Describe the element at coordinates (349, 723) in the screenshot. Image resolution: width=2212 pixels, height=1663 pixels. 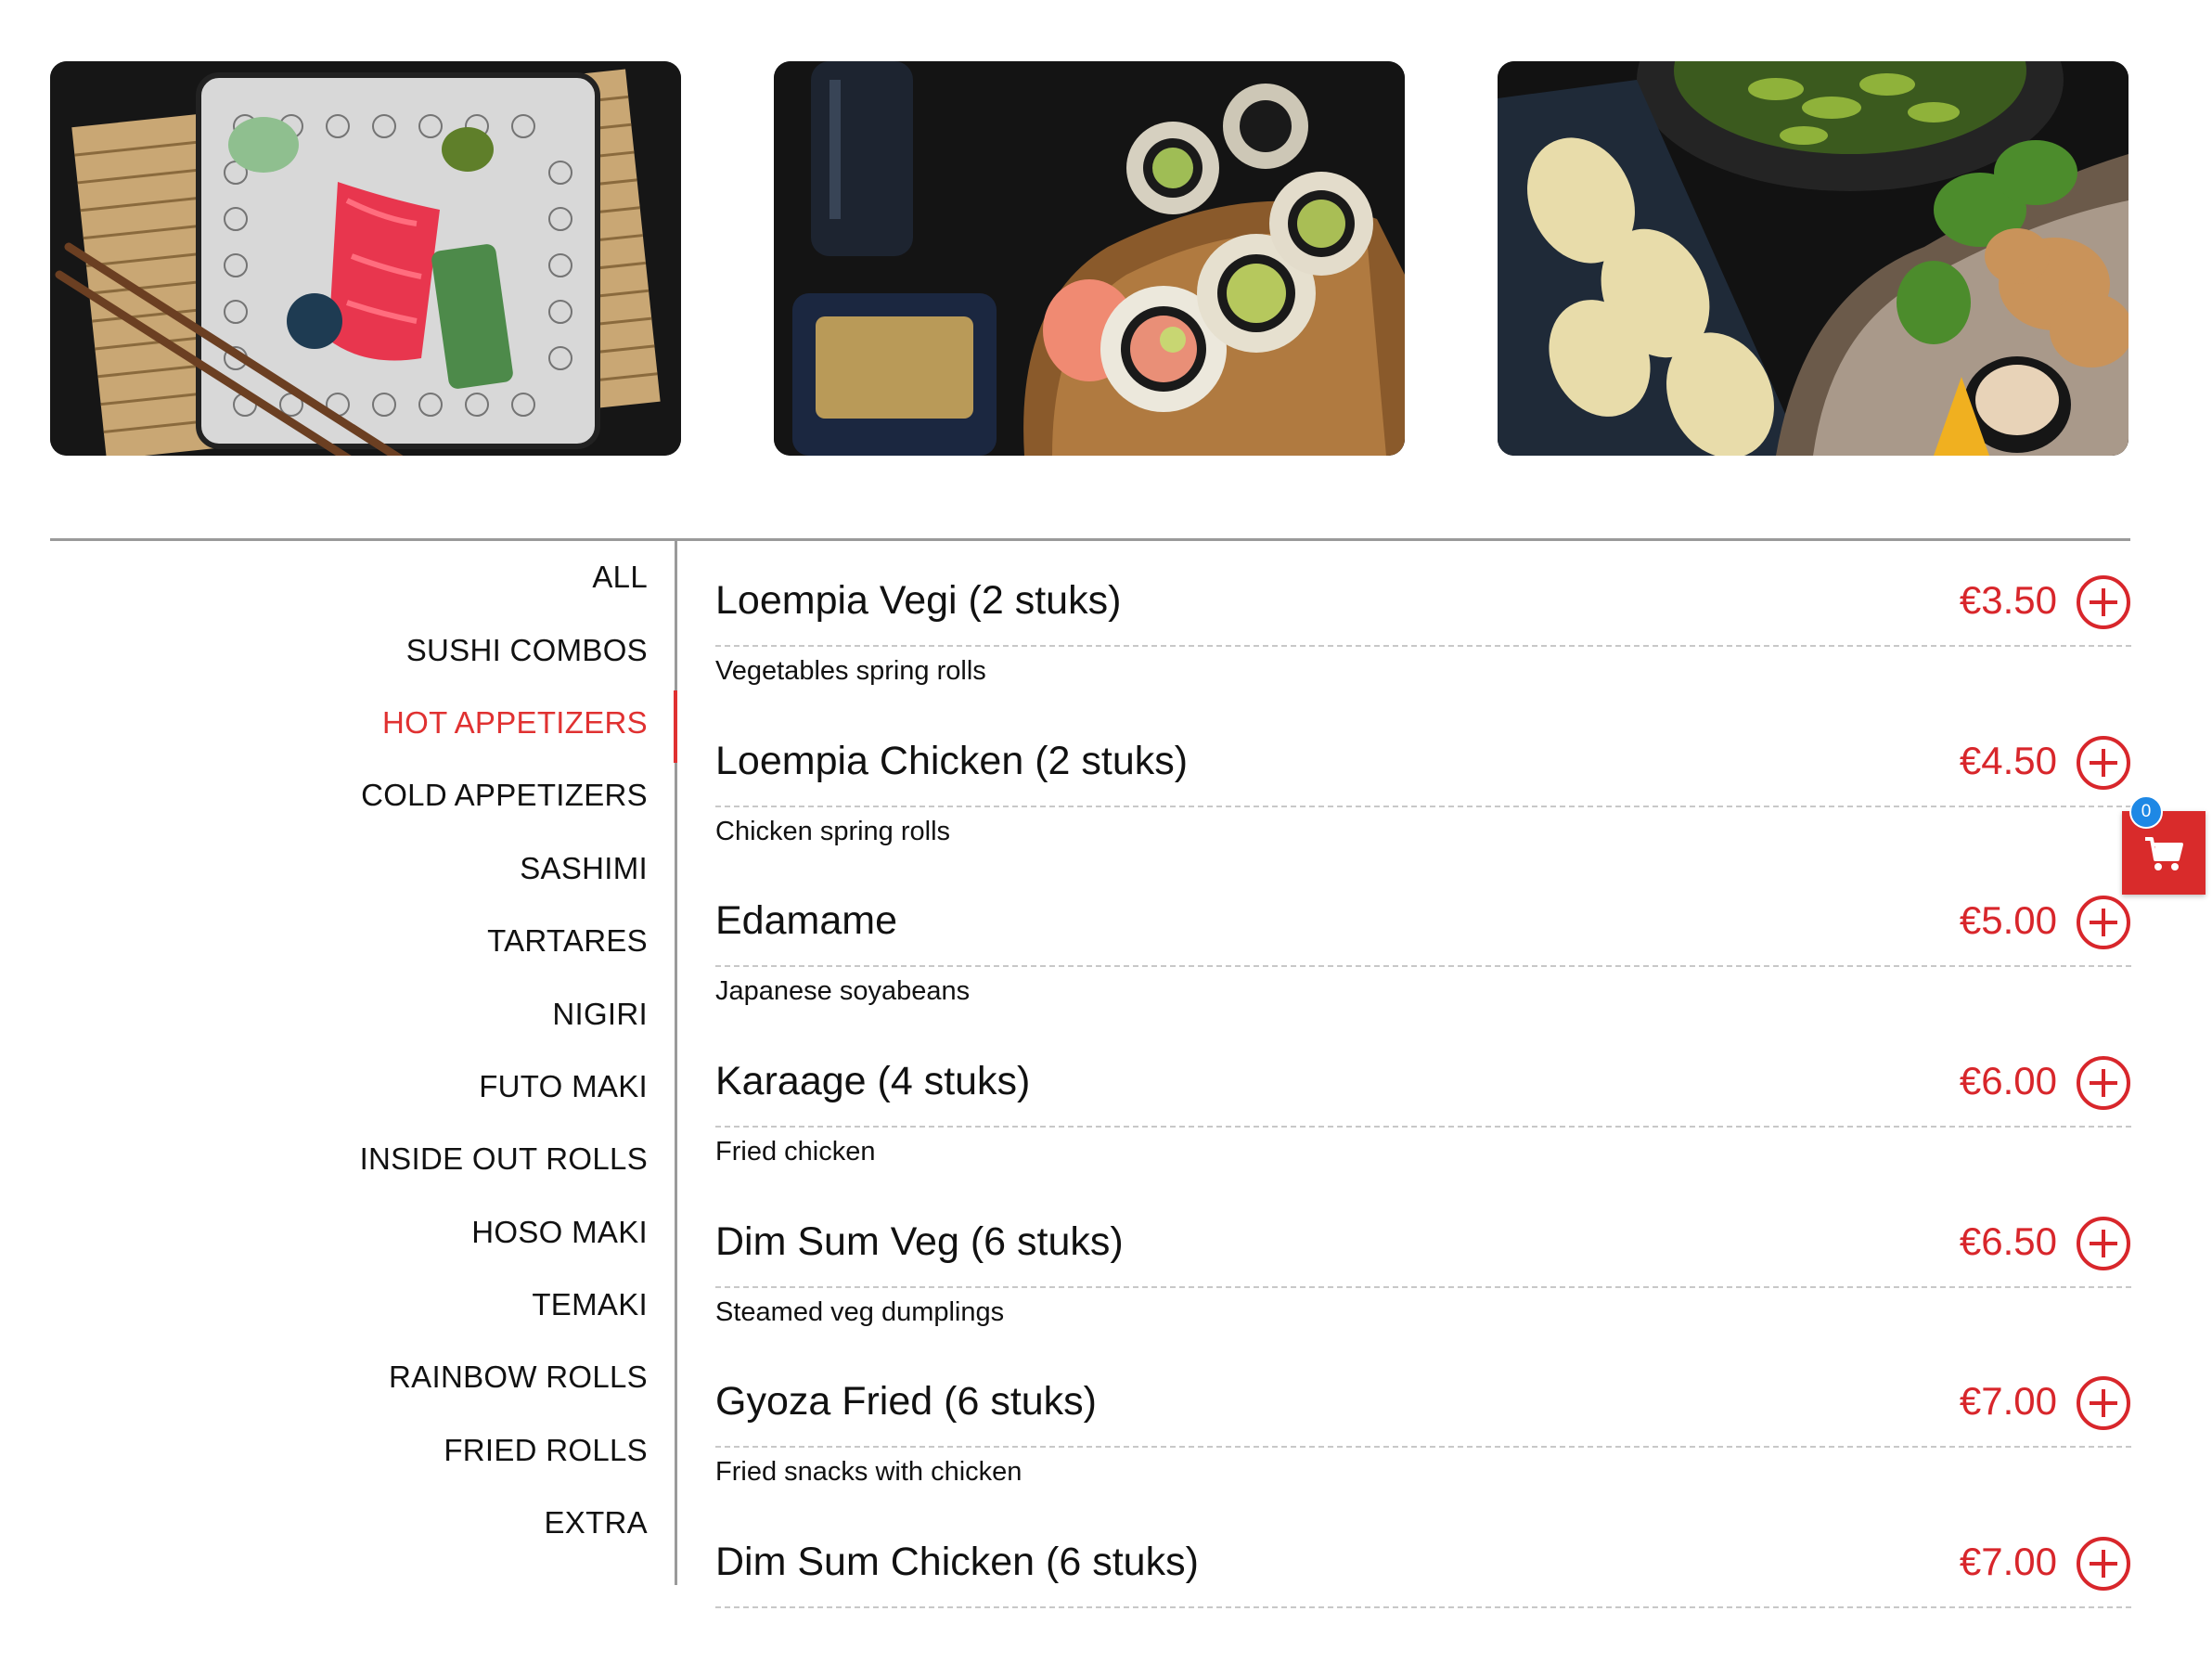
I see `category-hot-appetizers: HOT APPETIZERS` at that location.